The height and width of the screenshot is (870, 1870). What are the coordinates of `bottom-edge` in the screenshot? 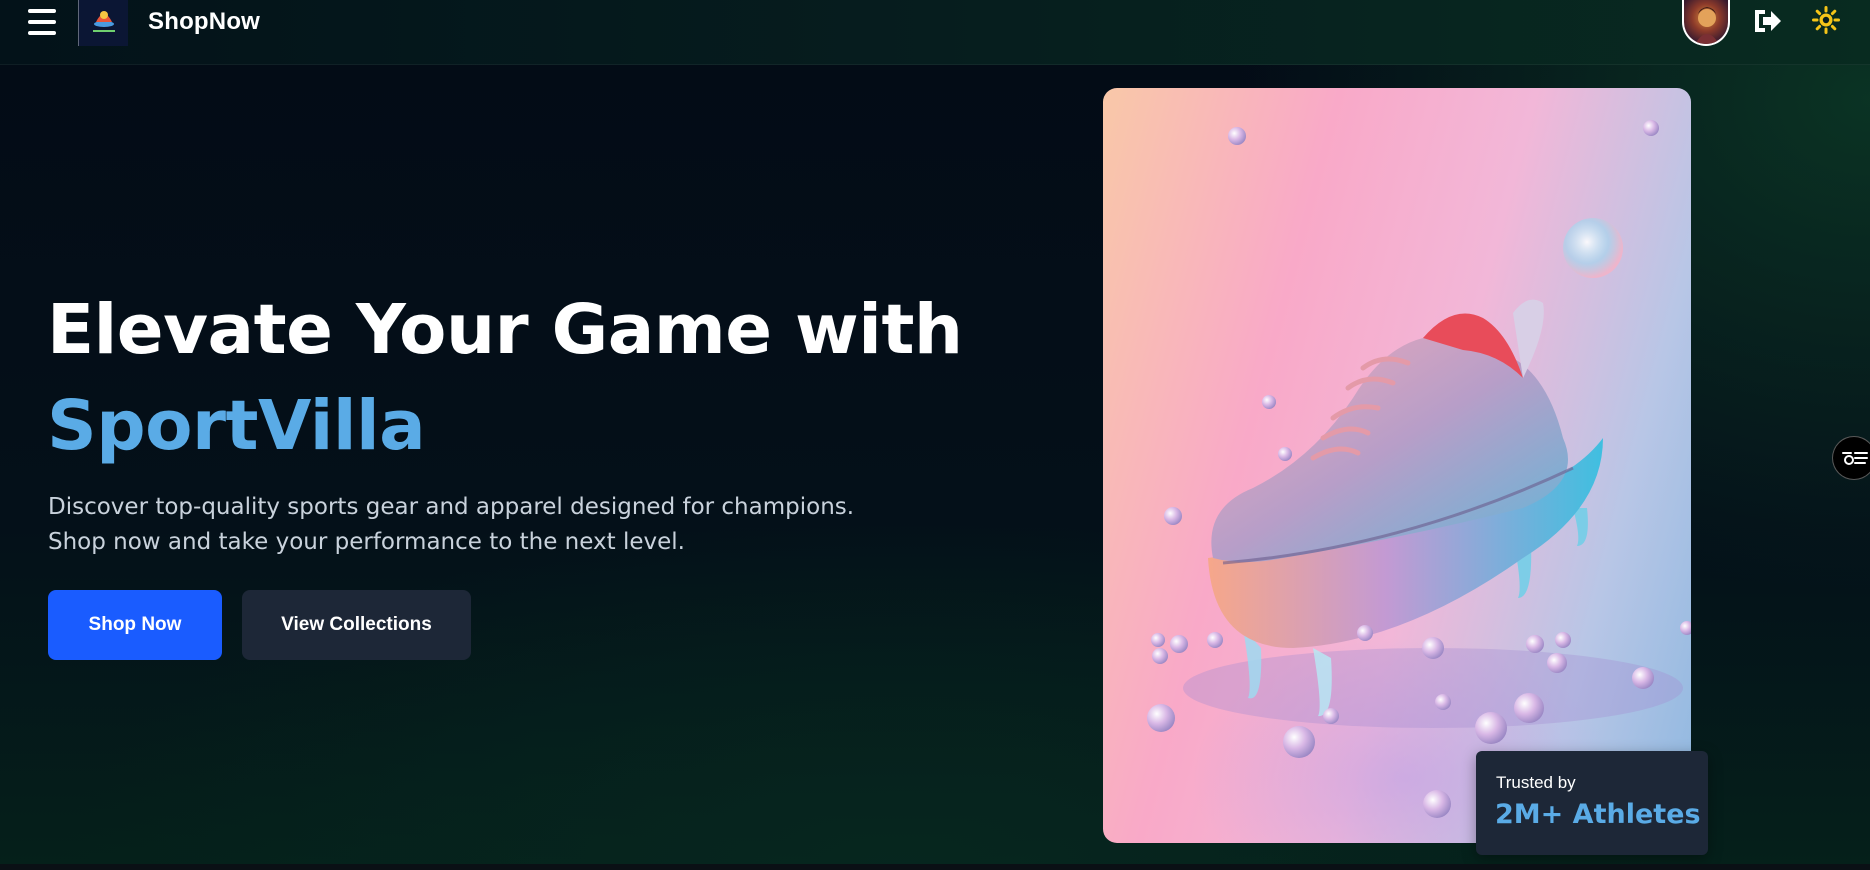 It's located at (935, 867).